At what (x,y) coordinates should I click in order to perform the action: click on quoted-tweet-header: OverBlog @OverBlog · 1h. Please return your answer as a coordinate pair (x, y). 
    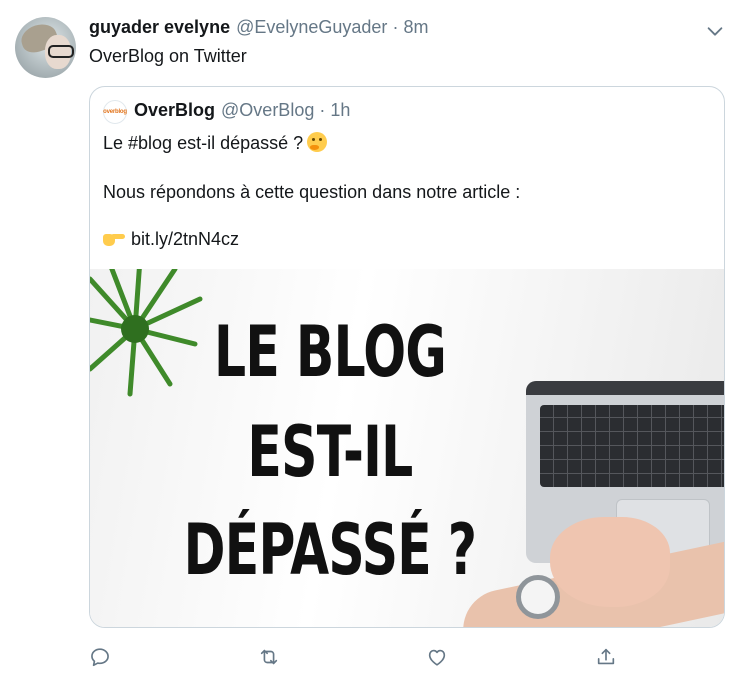
    Looking at the image, I should click on (242, 110).